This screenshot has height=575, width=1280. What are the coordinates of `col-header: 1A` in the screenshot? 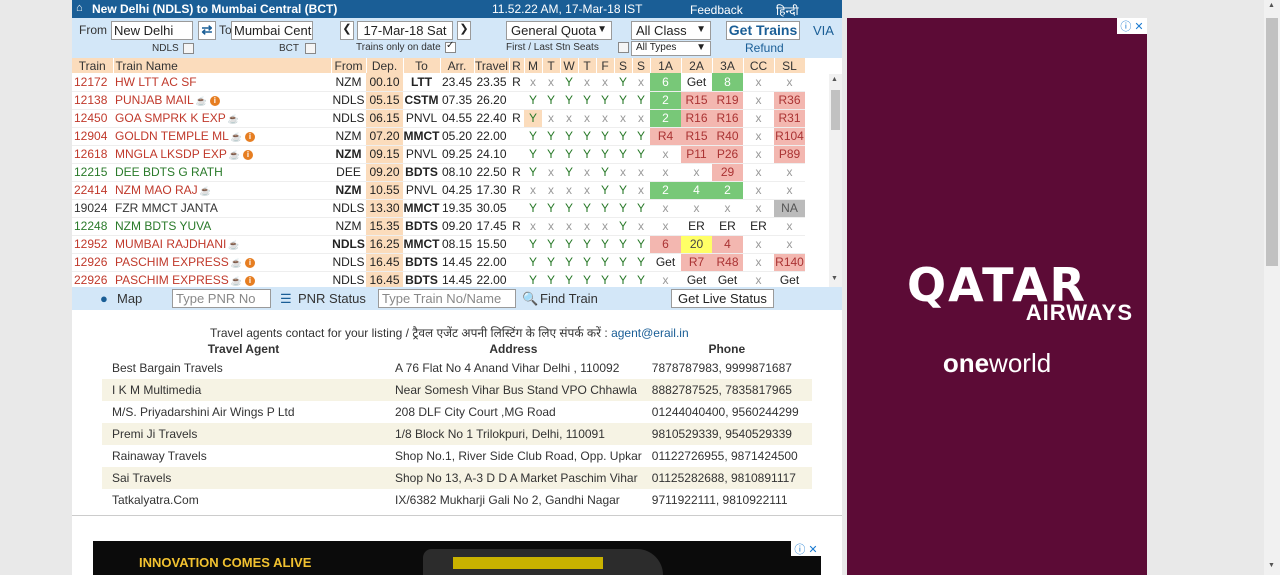 It's located at (666, 65).